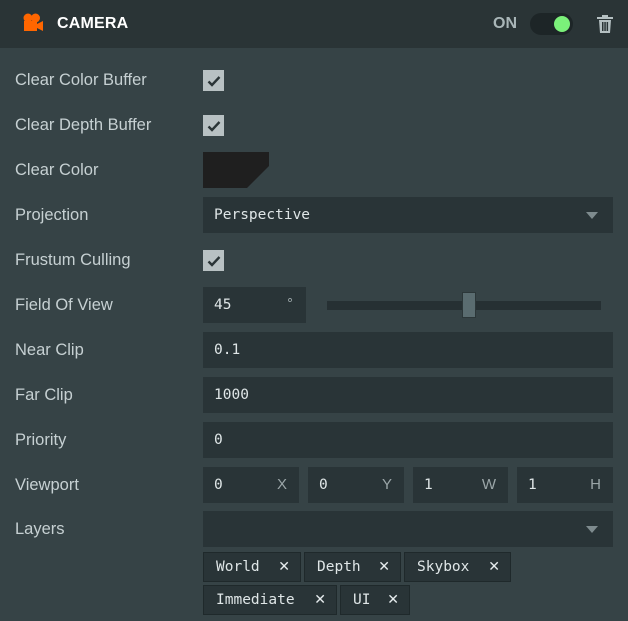 The width and height of the screenshot is (628, 621). Describe the element at coordinates (236, 170) in the screenshot. I see `clear-color-swatch` at that location.